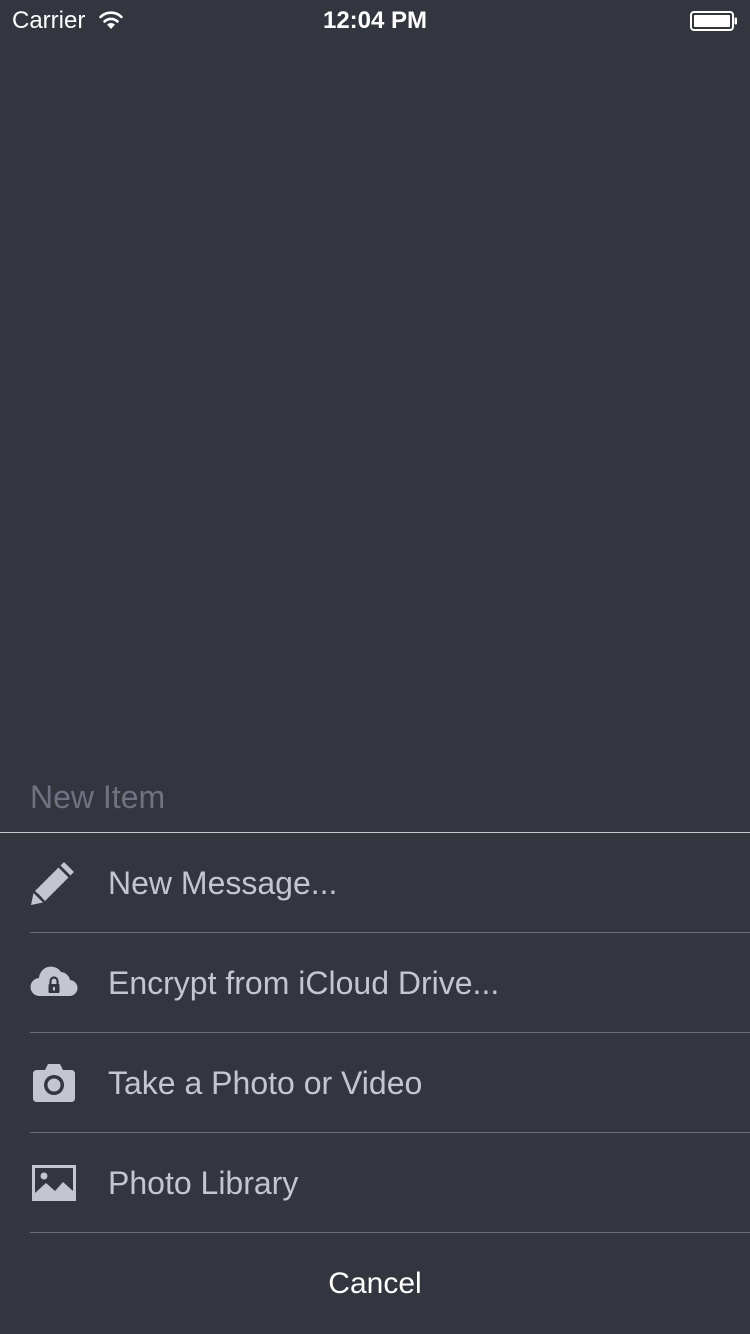 This screenshot has width=750, height=1334. I want to click on menu-item-take-photo: Take a Photo or Video, so click(375, 1083).